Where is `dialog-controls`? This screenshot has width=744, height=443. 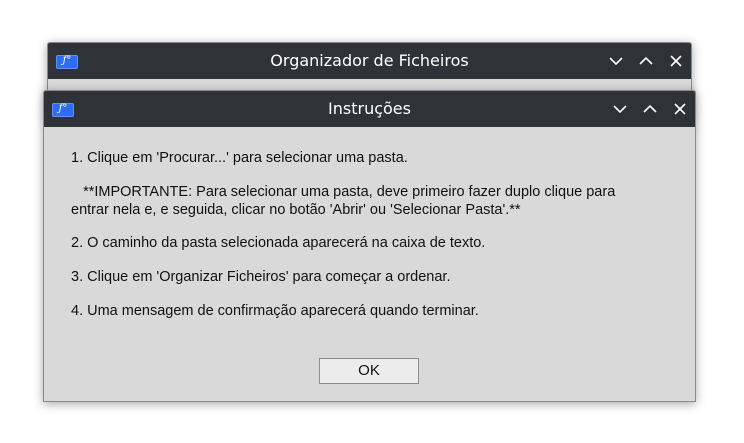 dialog-controls is located at coordinates (650, 109).